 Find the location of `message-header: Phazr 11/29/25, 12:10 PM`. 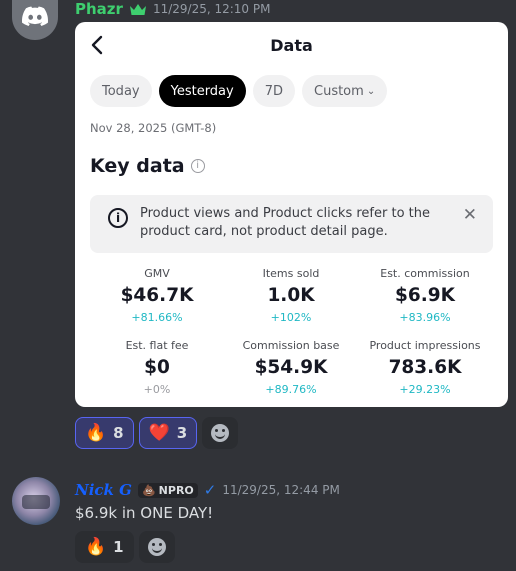

message-header: Phazr 11/29/25, 12:10 PM is located at coordinates (173, 9).